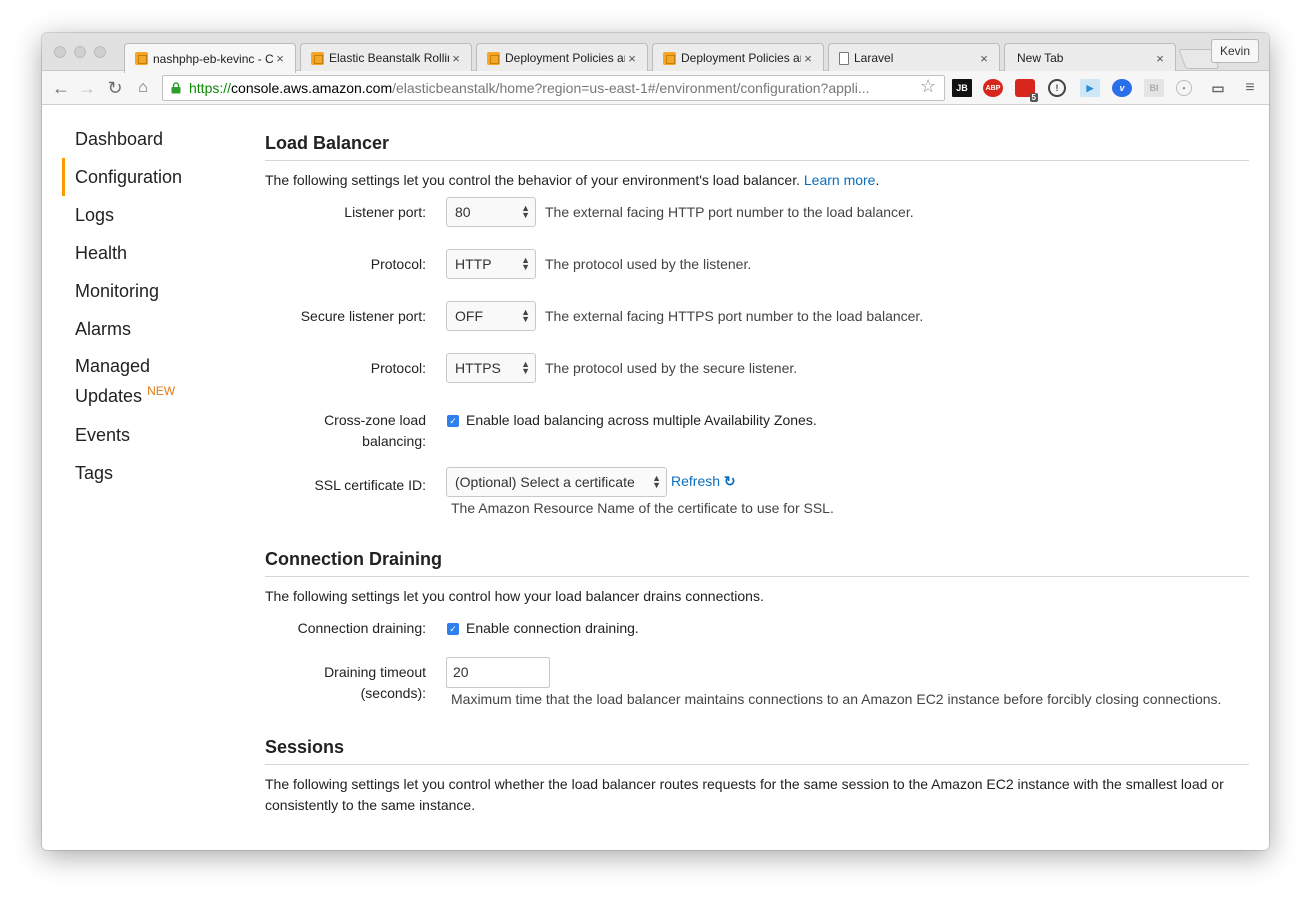 The height and width of the screenshot is (900, 1311). I want to click on sidebar-item-configuration: Configuration, so click(152, 177).